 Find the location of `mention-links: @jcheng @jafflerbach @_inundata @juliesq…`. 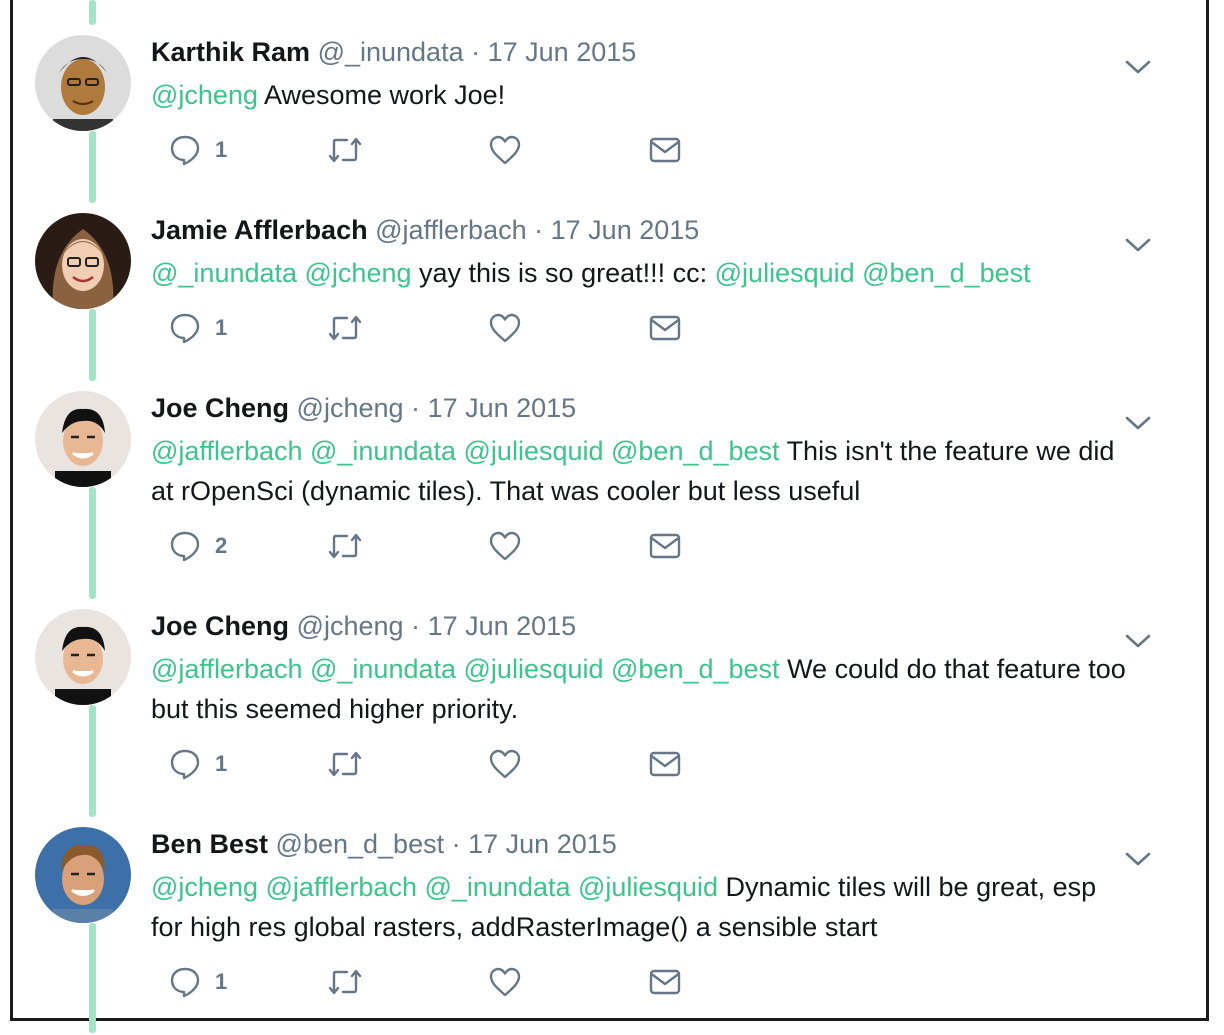

mention-links: @jcheng @jafflerbach @_inundata @juliesq… is located at coordinates (434, 887).